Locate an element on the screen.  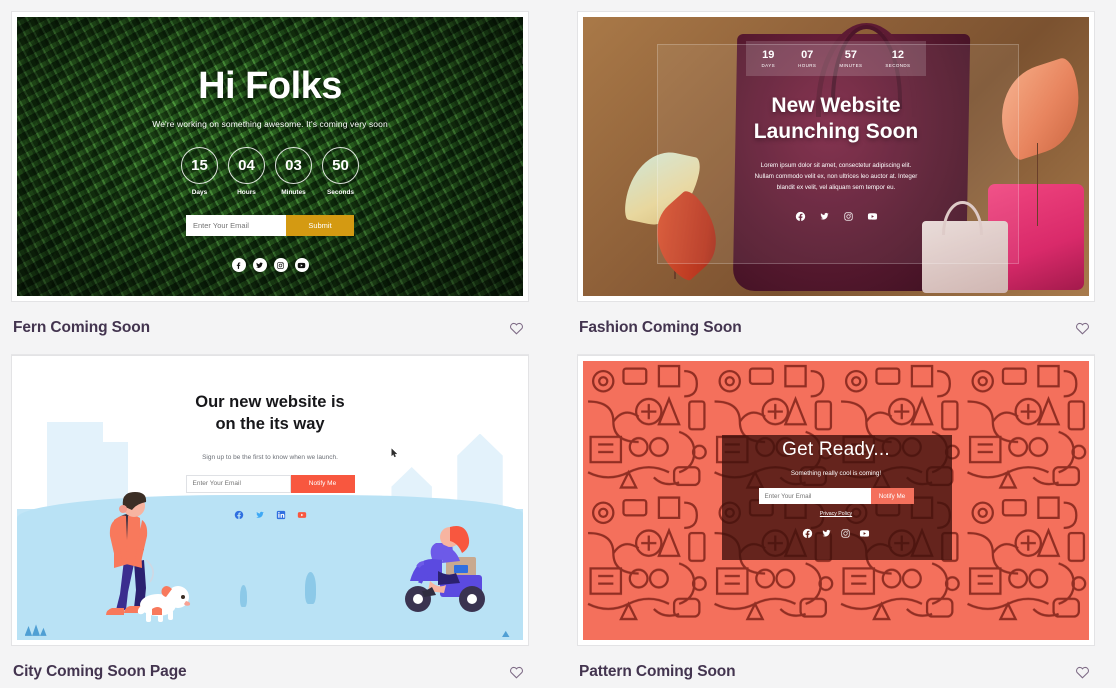
countdown-unit-seconds: 50 Seconds is located at coordinates (340, 171).